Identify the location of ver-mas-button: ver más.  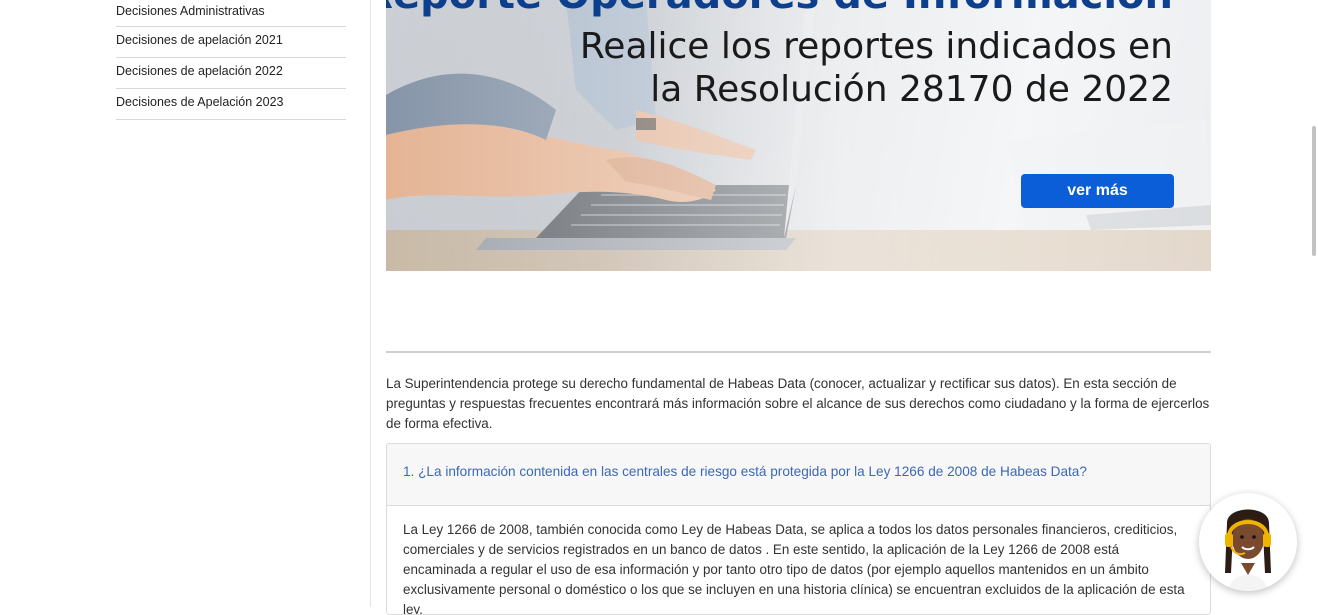
(1097, 191).